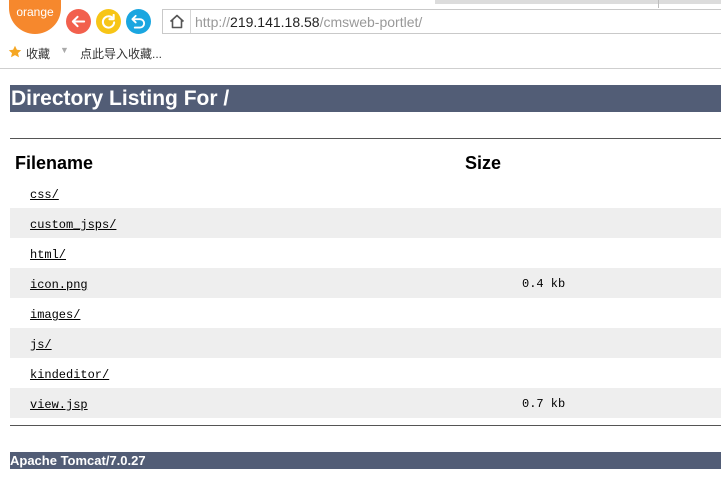 Image resolution: width=721 pixels, height=484 pixels. Describe the element at coordinates (544, 284) in the screenshot. I see `file-size: 0.4 kb` at that location.